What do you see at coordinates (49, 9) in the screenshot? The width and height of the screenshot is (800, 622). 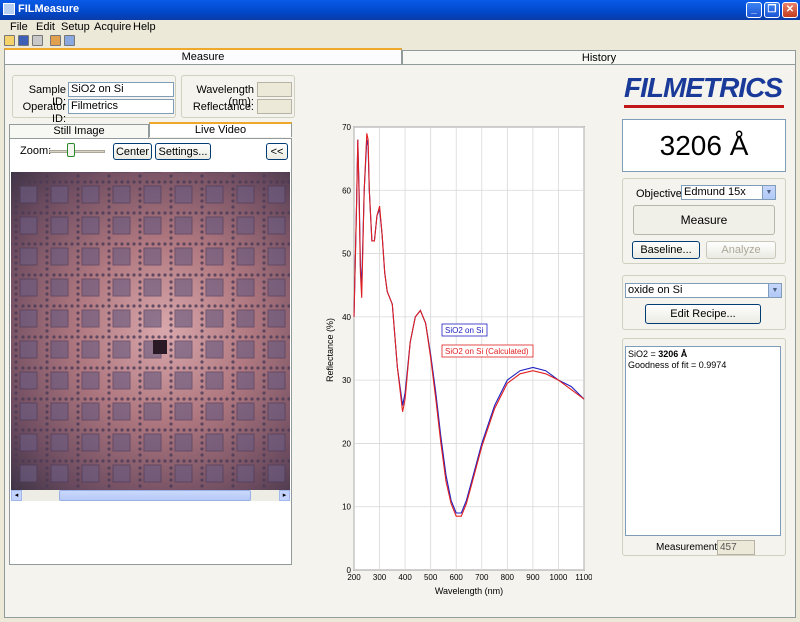 I see `window-title: FILMeasure` at bounding box center [49, 9].